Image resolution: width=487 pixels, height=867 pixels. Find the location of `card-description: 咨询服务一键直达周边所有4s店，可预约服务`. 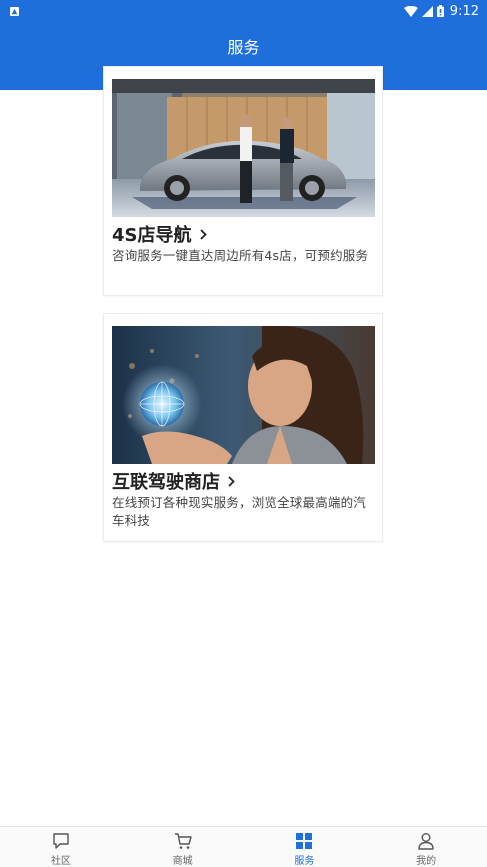

card-description: 咨询服务一键直达周边所有4s店，可预约服务 is located at coordinates (240, 255).